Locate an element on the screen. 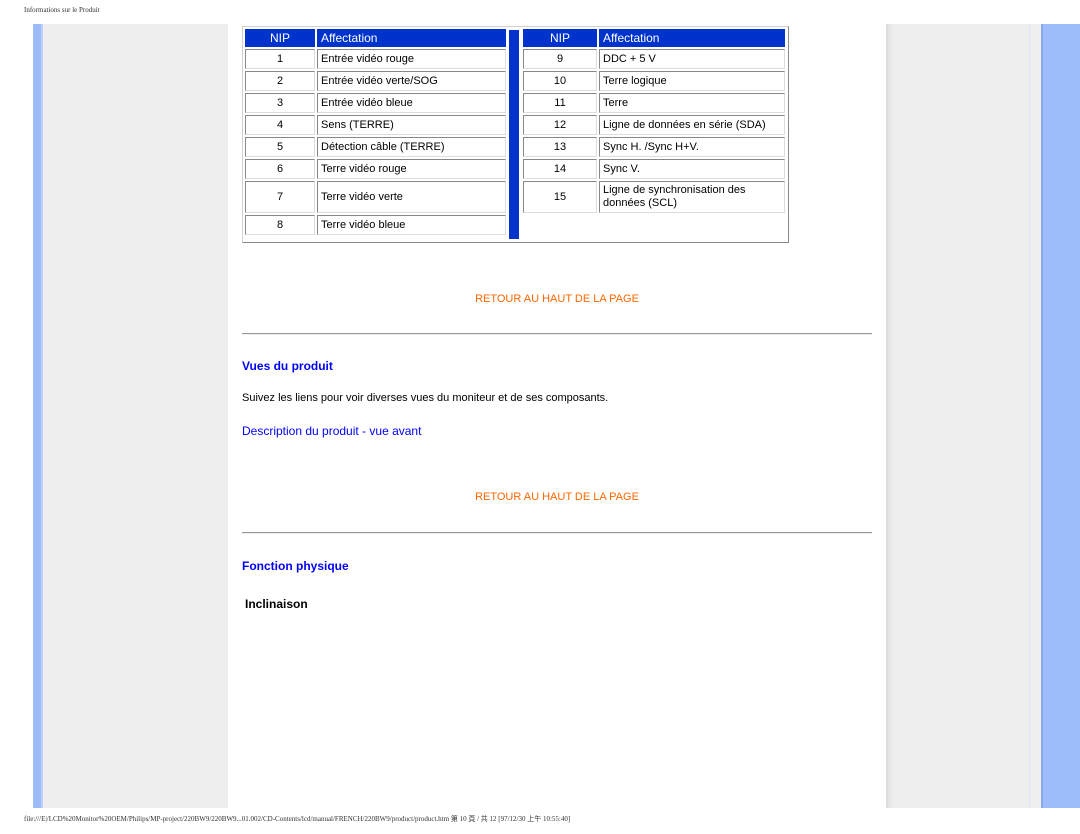 The height and width of the screenshot is (834, 1080). pin-label: DDC + 5 V is located at coordinates (692, 59).